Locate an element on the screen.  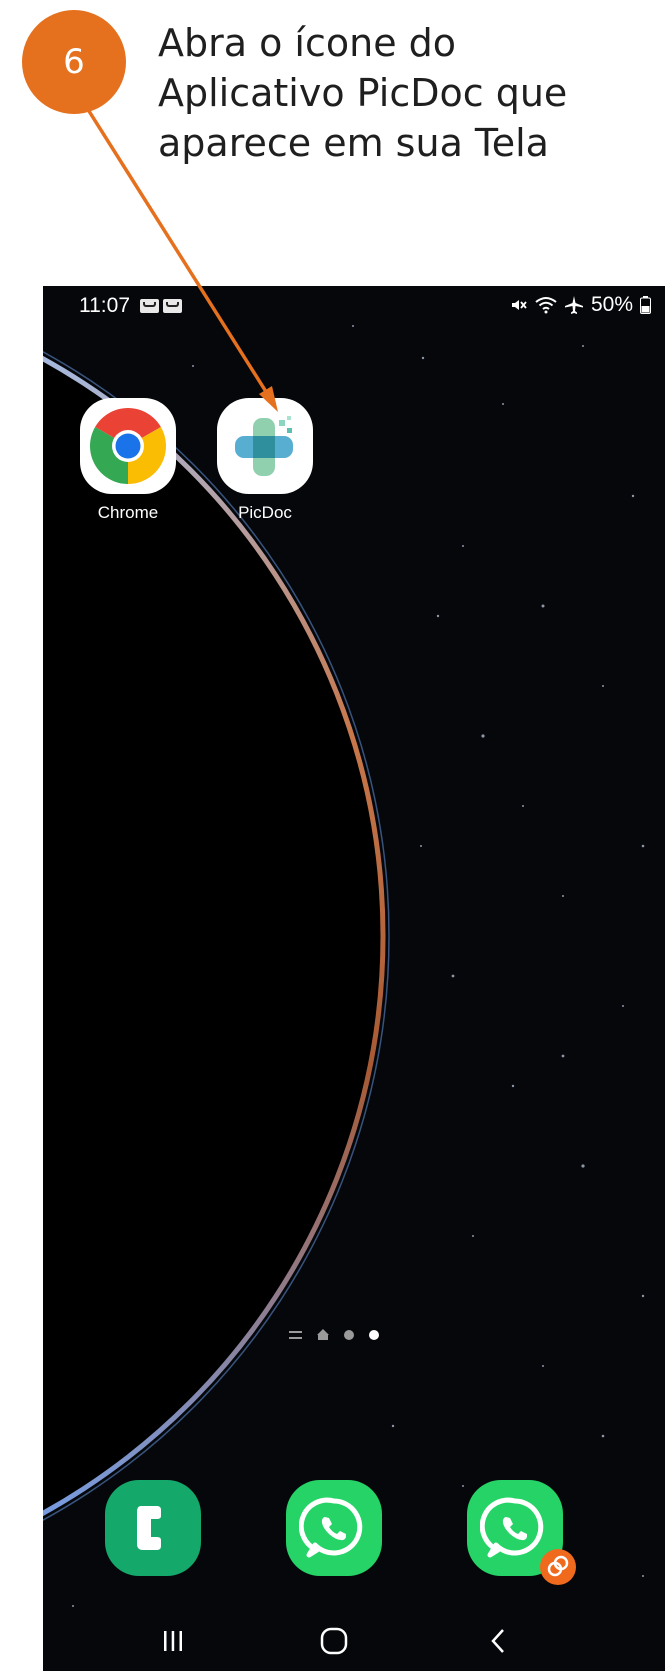
battery-icon is located at coordinates (645, 305).